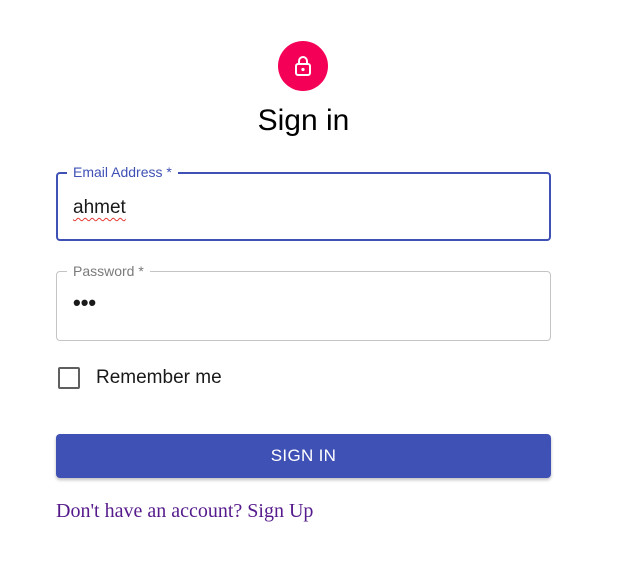  What do you see at coordinates (122, 172) in the screenshot?
I see `email-label: Email Address *` at bounding box center [122, 172].